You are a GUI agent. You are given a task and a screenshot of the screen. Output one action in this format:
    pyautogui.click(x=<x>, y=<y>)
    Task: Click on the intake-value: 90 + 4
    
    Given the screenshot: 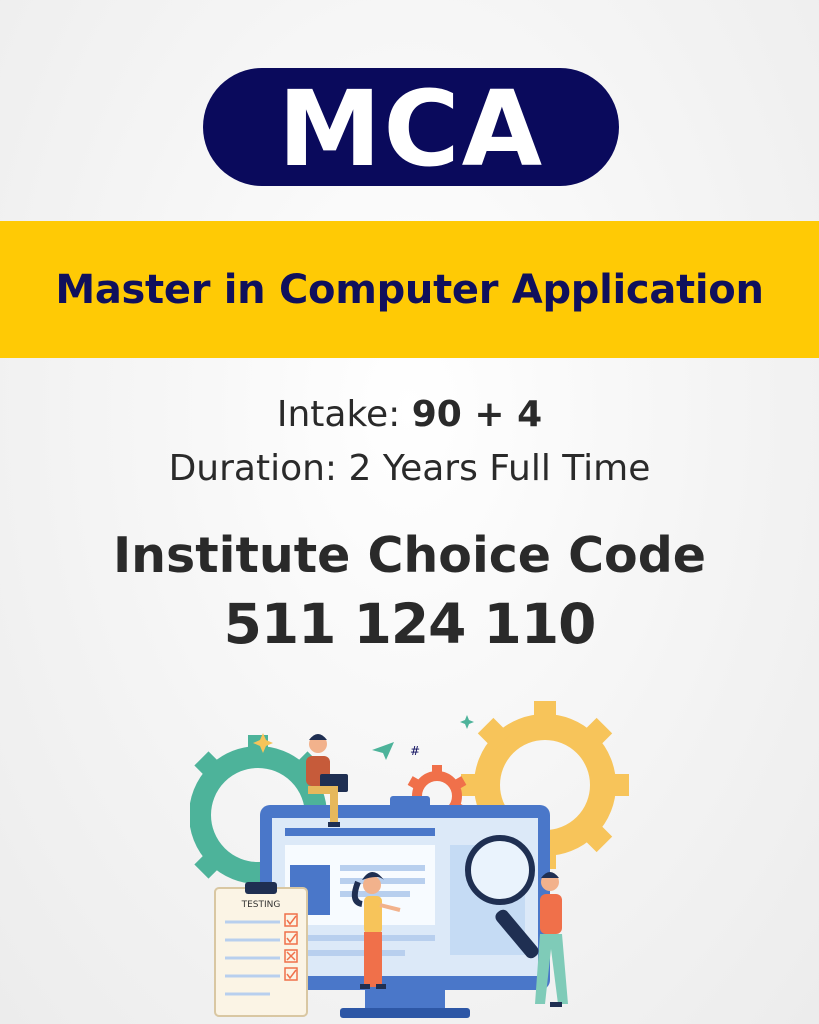 What is the action you would take?
    pyautogui.click(x=477, y=414)
    